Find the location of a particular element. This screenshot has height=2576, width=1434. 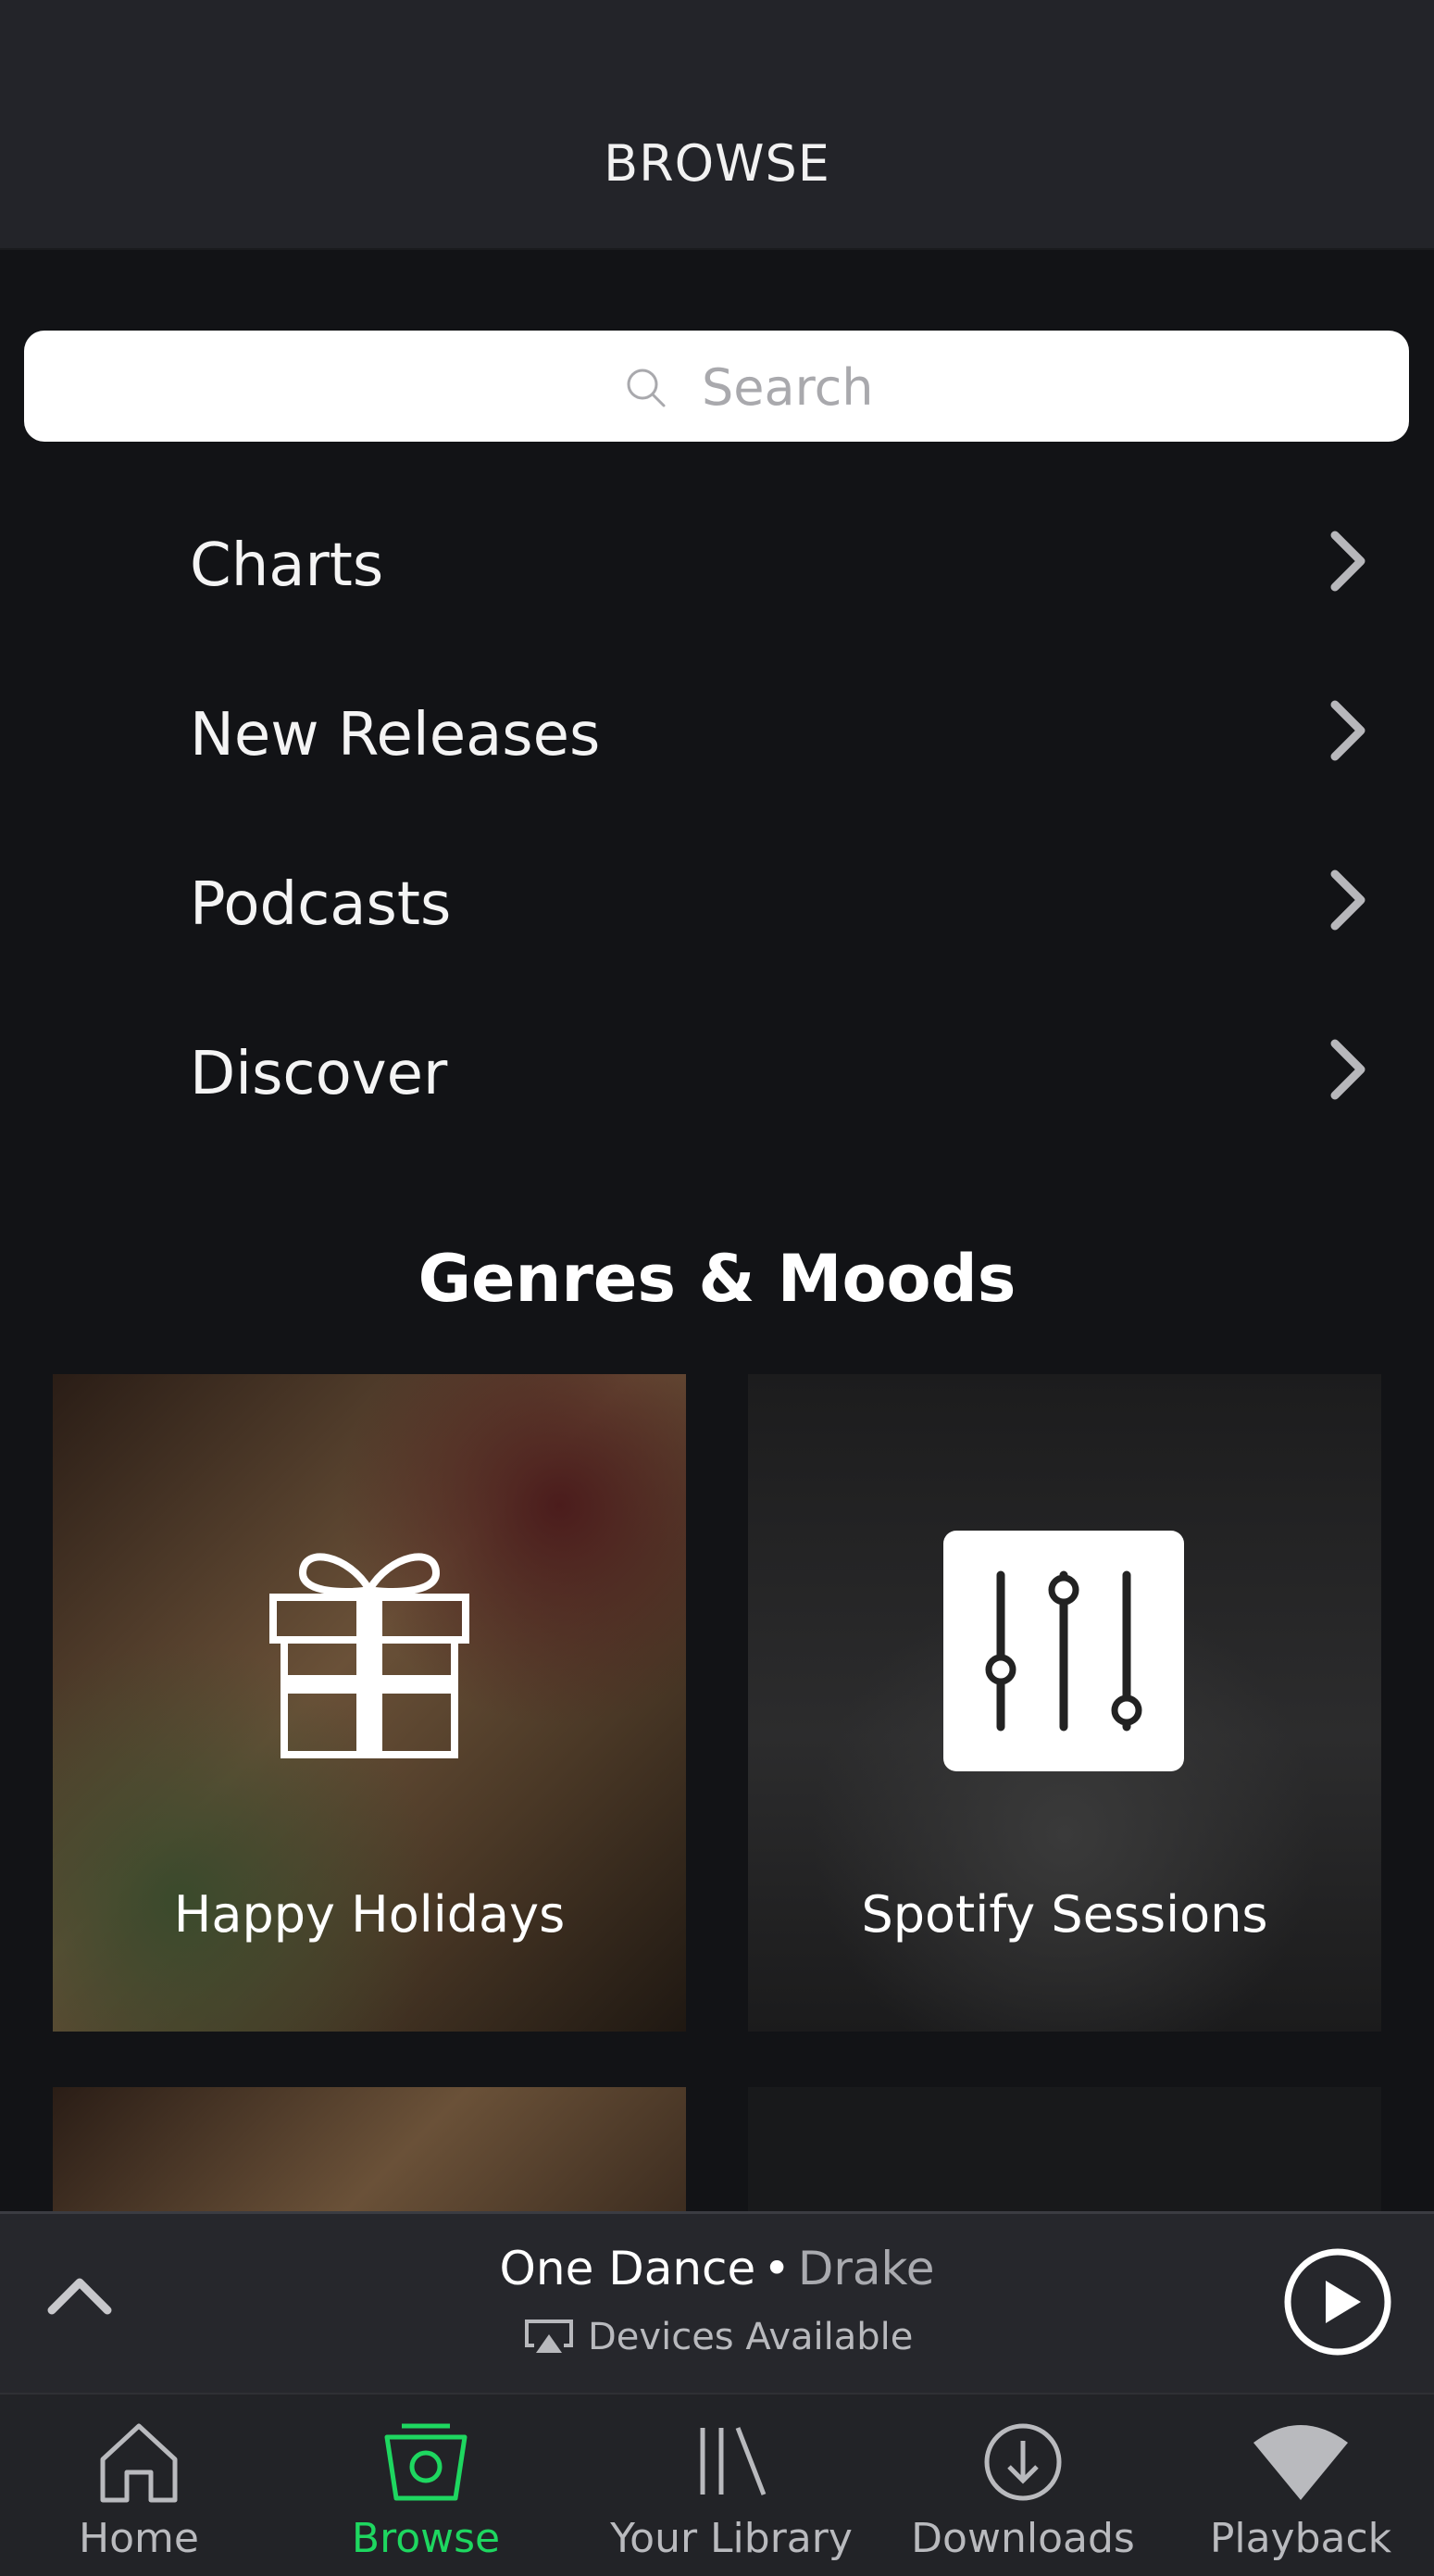

tab-playback: Playback is located at coordinates (1300, 2486).